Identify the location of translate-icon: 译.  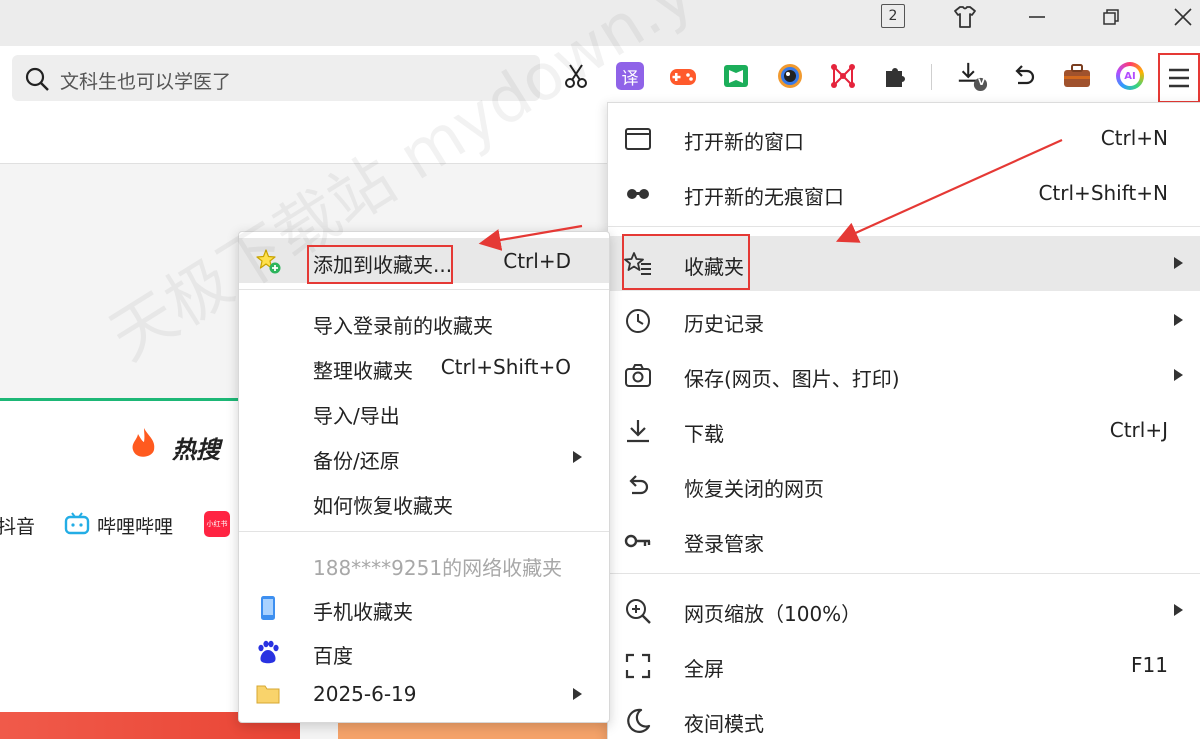
(630, 76).